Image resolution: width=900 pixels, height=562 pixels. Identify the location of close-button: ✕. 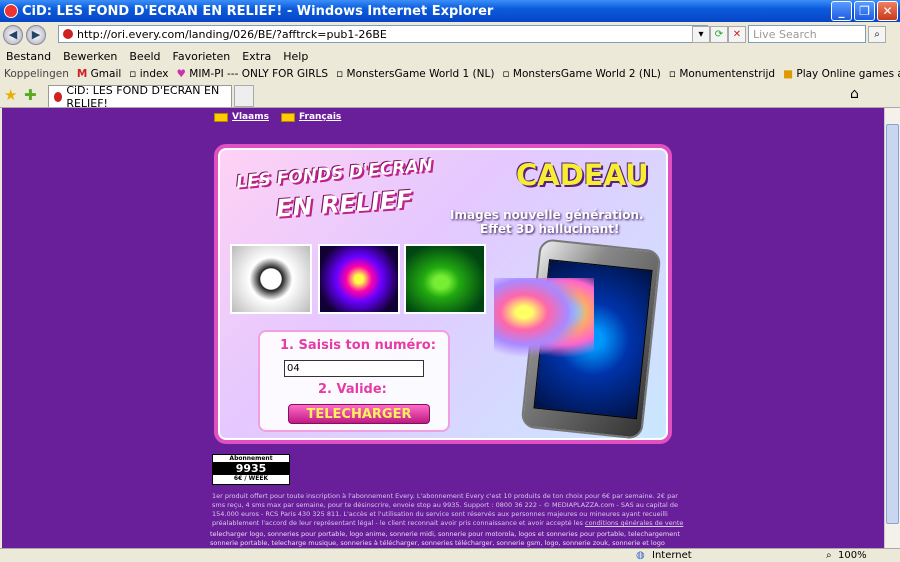
(887, 11).